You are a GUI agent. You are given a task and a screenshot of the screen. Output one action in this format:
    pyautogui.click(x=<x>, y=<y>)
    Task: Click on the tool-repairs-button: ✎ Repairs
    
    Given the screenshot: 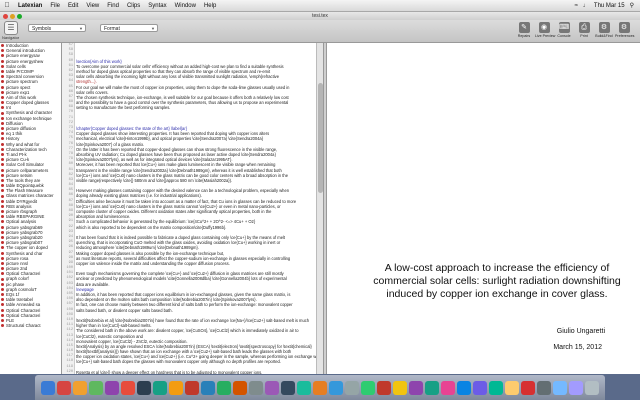 What is the action you would take?
    pyautogui.click(x=524, y=30)
    